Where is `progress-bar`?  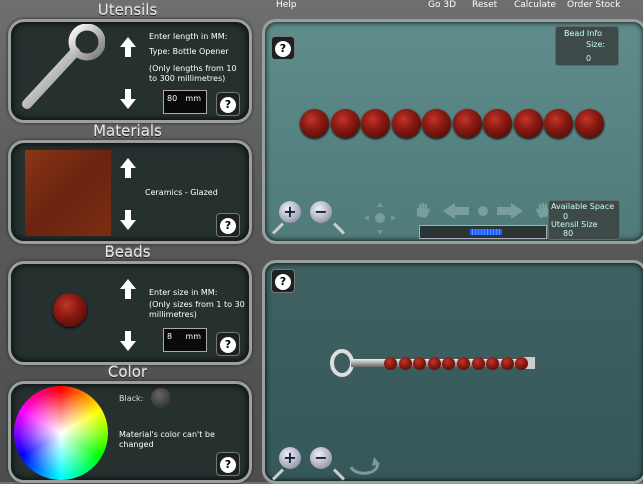 progress-bar is located at coordinates (483, 232).